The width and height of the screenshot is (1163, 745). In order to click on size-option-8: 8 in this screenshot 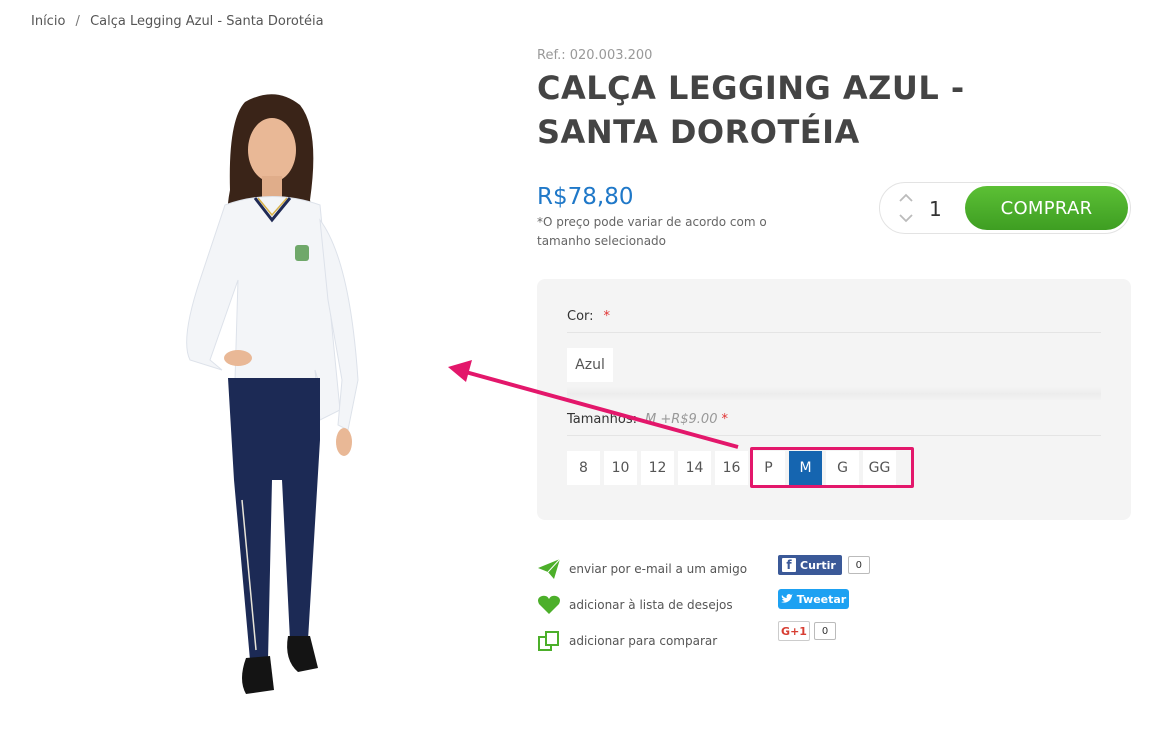, I will do `click(583, 468)`.